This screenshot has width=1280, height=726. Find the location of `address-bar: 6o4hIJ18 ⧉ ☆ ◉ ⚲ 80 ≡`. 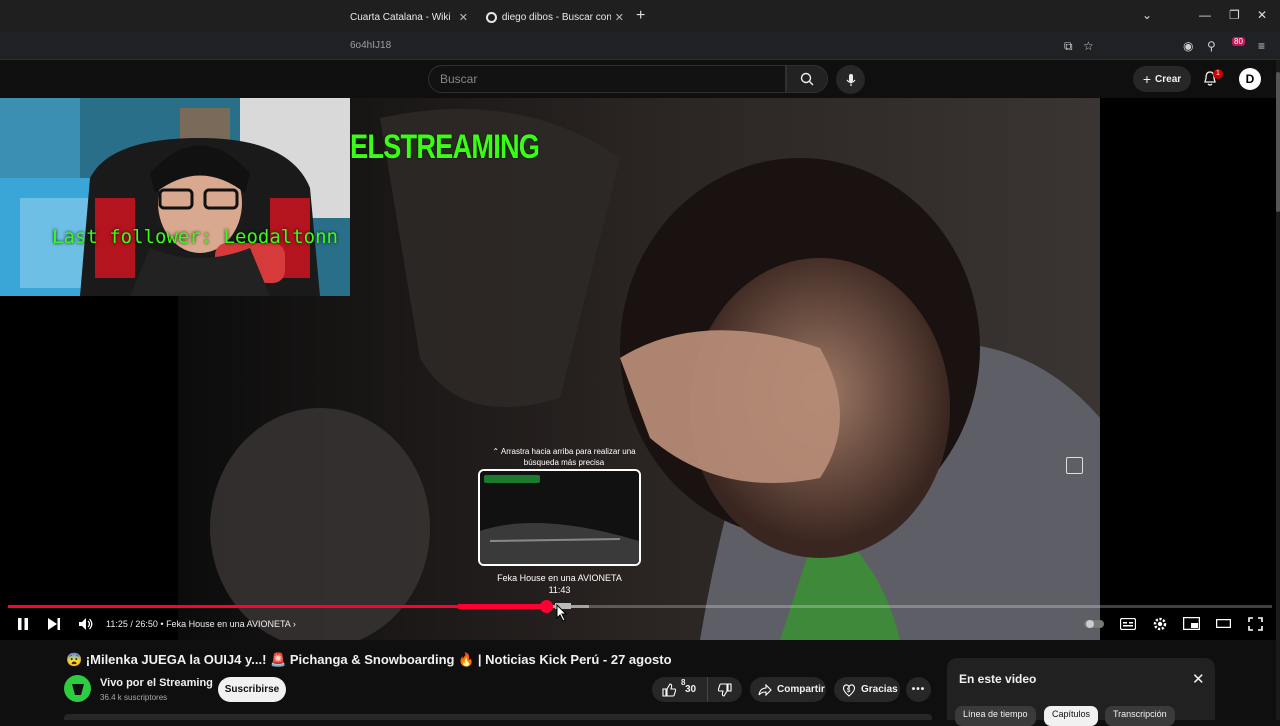

address-bar: 6o4hIJ18 ⧉ ☆ ◉ ⚲ 80 ≡ is located at coordinates (640, 46).